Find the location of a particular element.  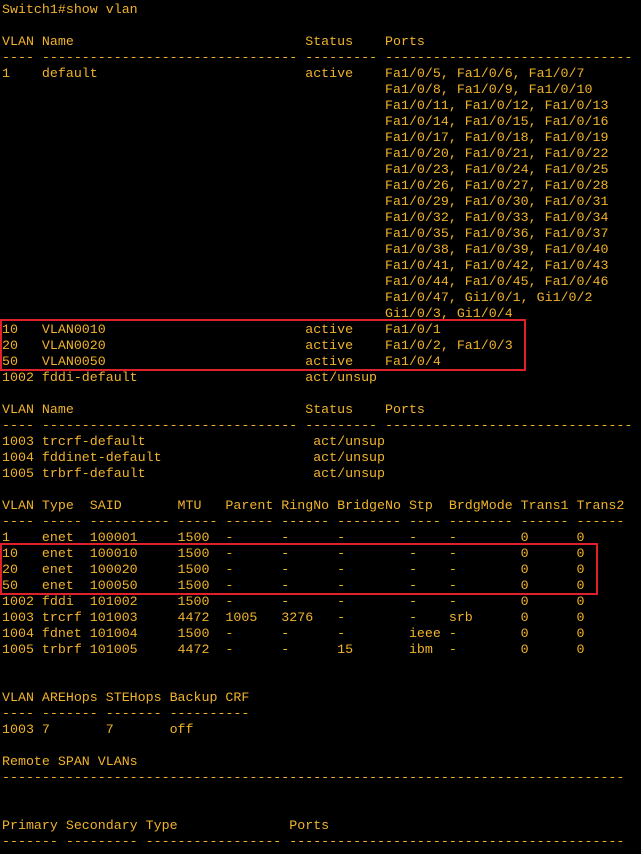

terminal-line: Fa1/0/38, Fa1/0/39, Fa1/0/40 is located at coordinates (305, 249).